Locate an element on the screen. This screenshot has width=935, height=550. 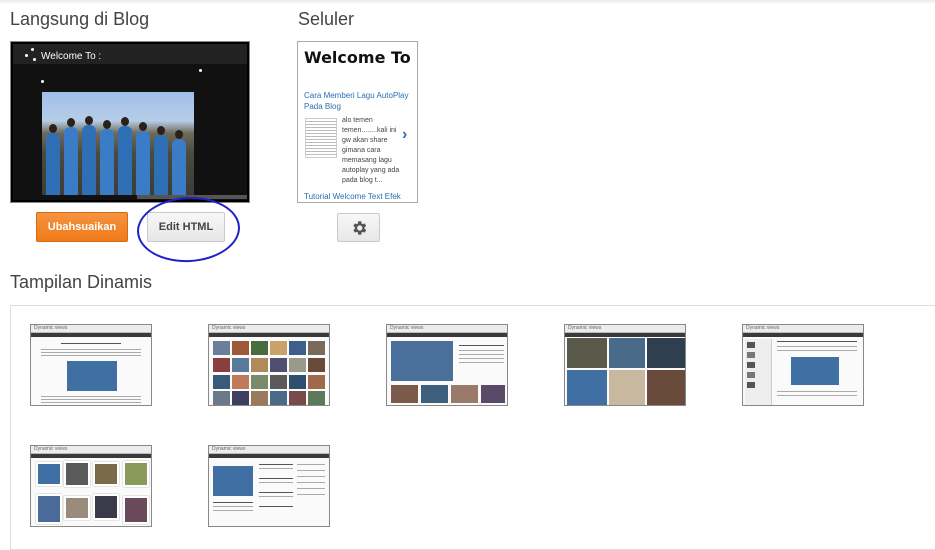
customize-button: Ubahsuaikan is located at coordinates (82, 227).